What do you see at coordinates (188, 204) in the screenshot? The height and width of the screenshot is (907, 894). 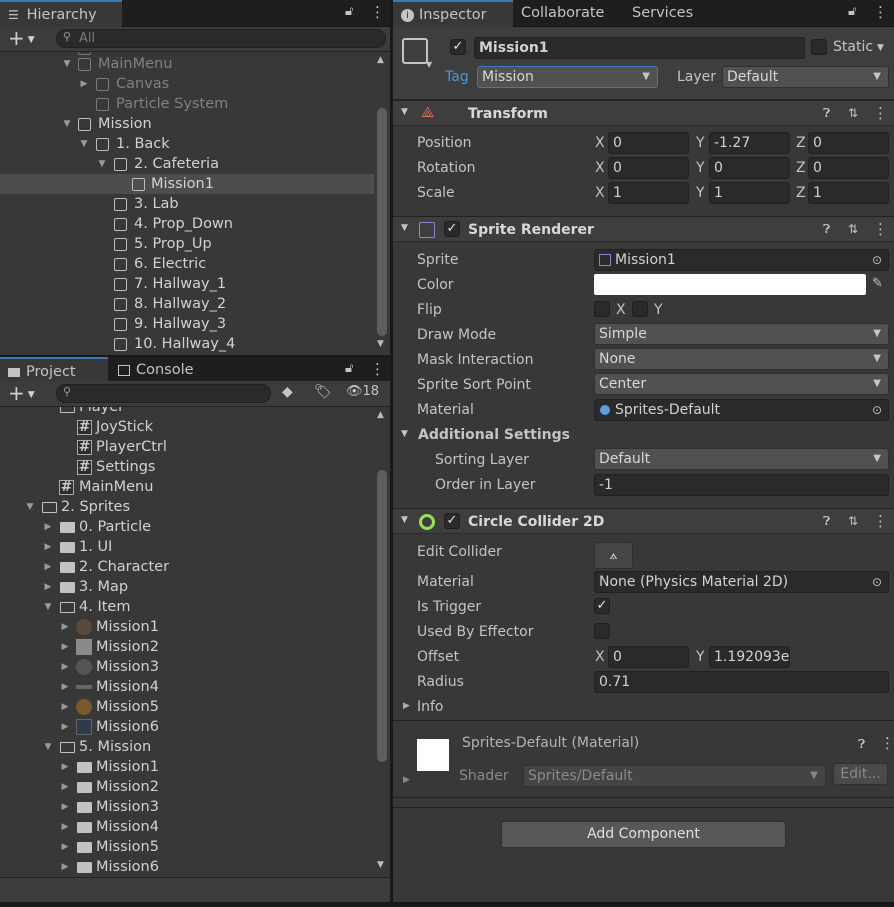 I see `tree-row-lab: 3. Lab` at bounding box center [188, 204].